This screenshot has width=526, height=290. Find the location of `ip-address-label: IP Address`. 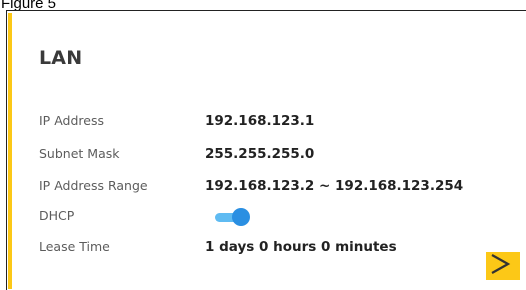

ip-address-label: IP Address is located at coordinates (71, 120).